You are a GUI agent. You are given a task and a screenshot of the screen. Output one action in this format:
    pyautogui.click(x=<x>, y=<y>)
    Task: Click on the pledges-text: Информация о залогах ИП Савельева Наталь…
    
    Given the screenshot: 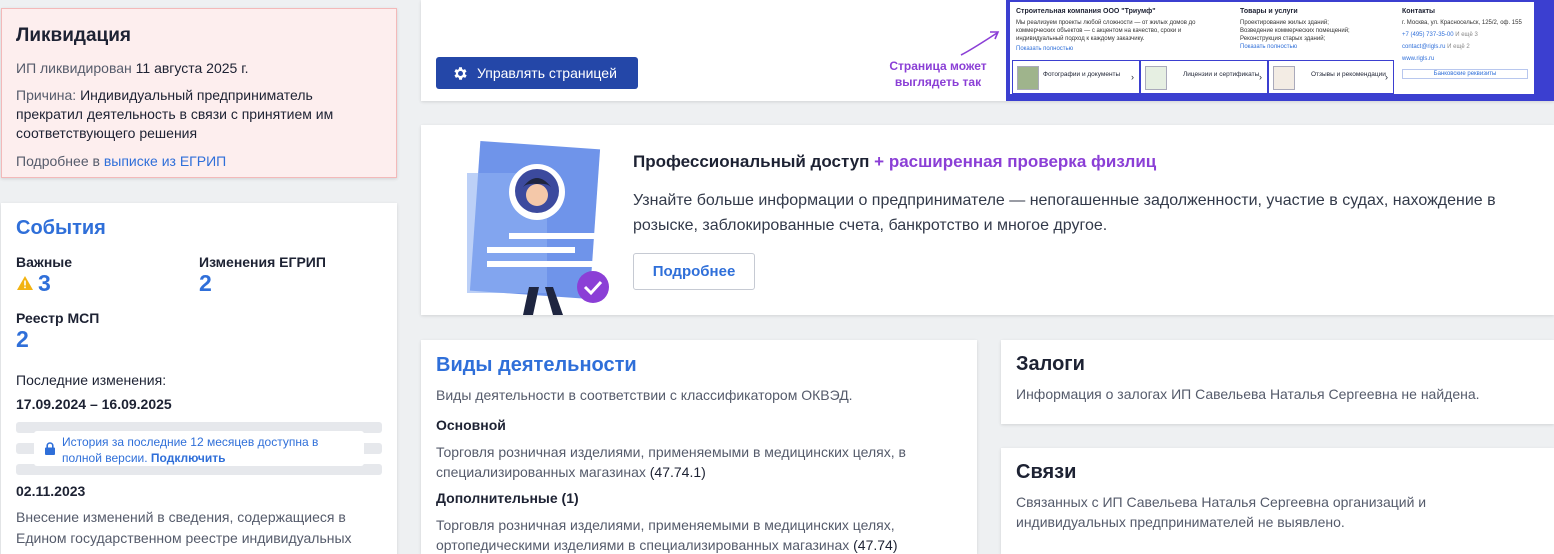 What is the action you would take?
    pyautogui.click(x=1248, y=394)
    